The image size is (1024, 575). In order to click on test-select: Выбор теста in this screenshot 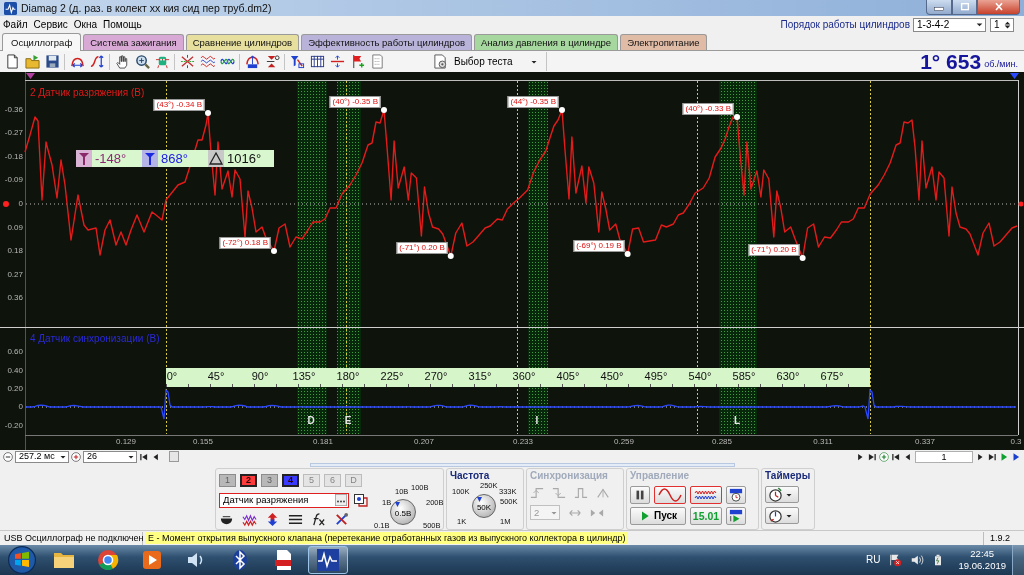, I will do `click(487, 61)`.